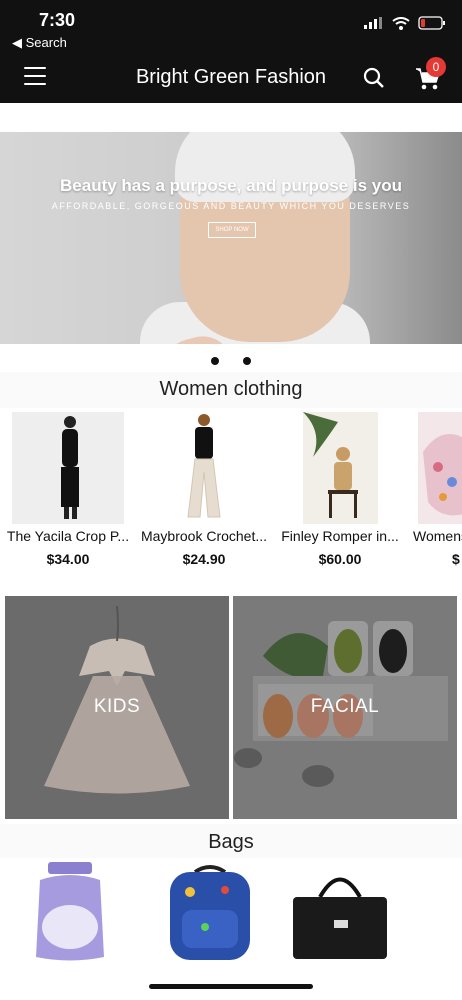 This screenshot has width=462, height=1000. Describe the element at coordinates (231, 185) in the screenshot. I see `hero-headline: Beauty has a purpose, and purpose is you` at that location.